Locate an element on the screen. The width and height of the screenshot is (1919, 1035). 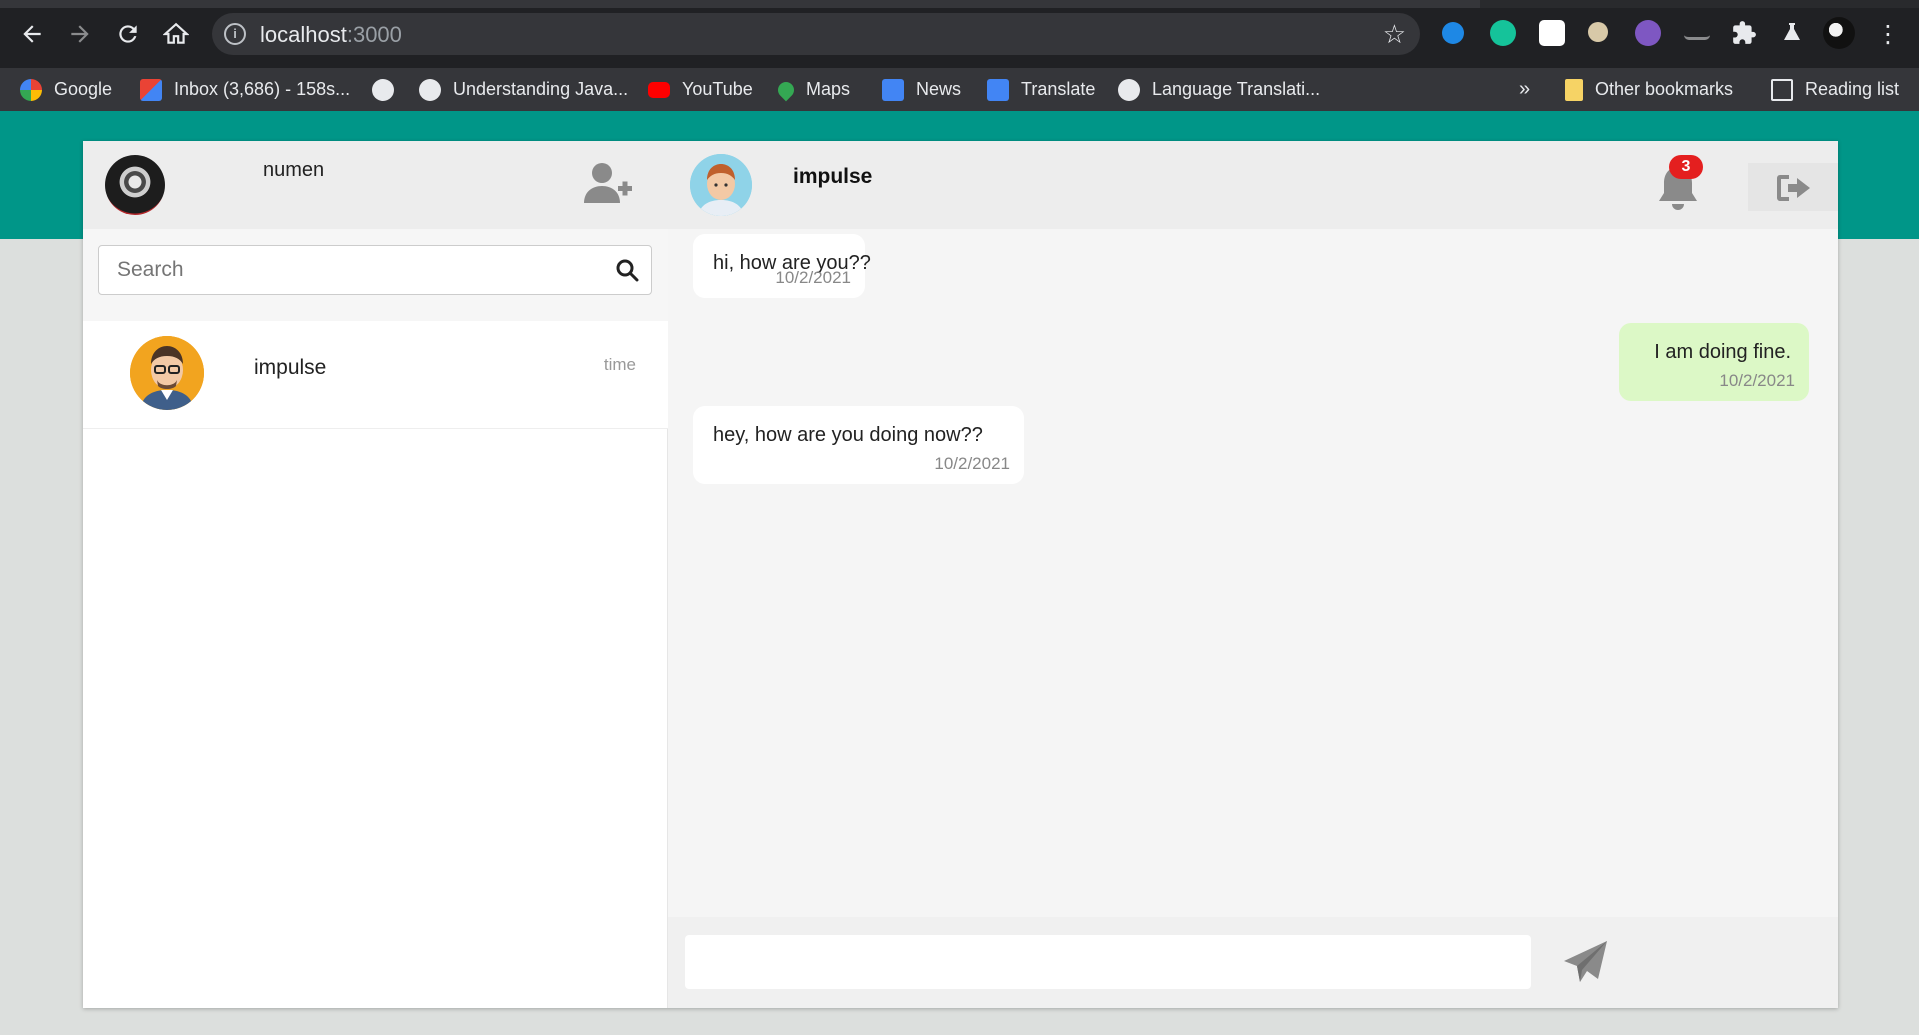
logout-button is located at coordinates (1793, 187).